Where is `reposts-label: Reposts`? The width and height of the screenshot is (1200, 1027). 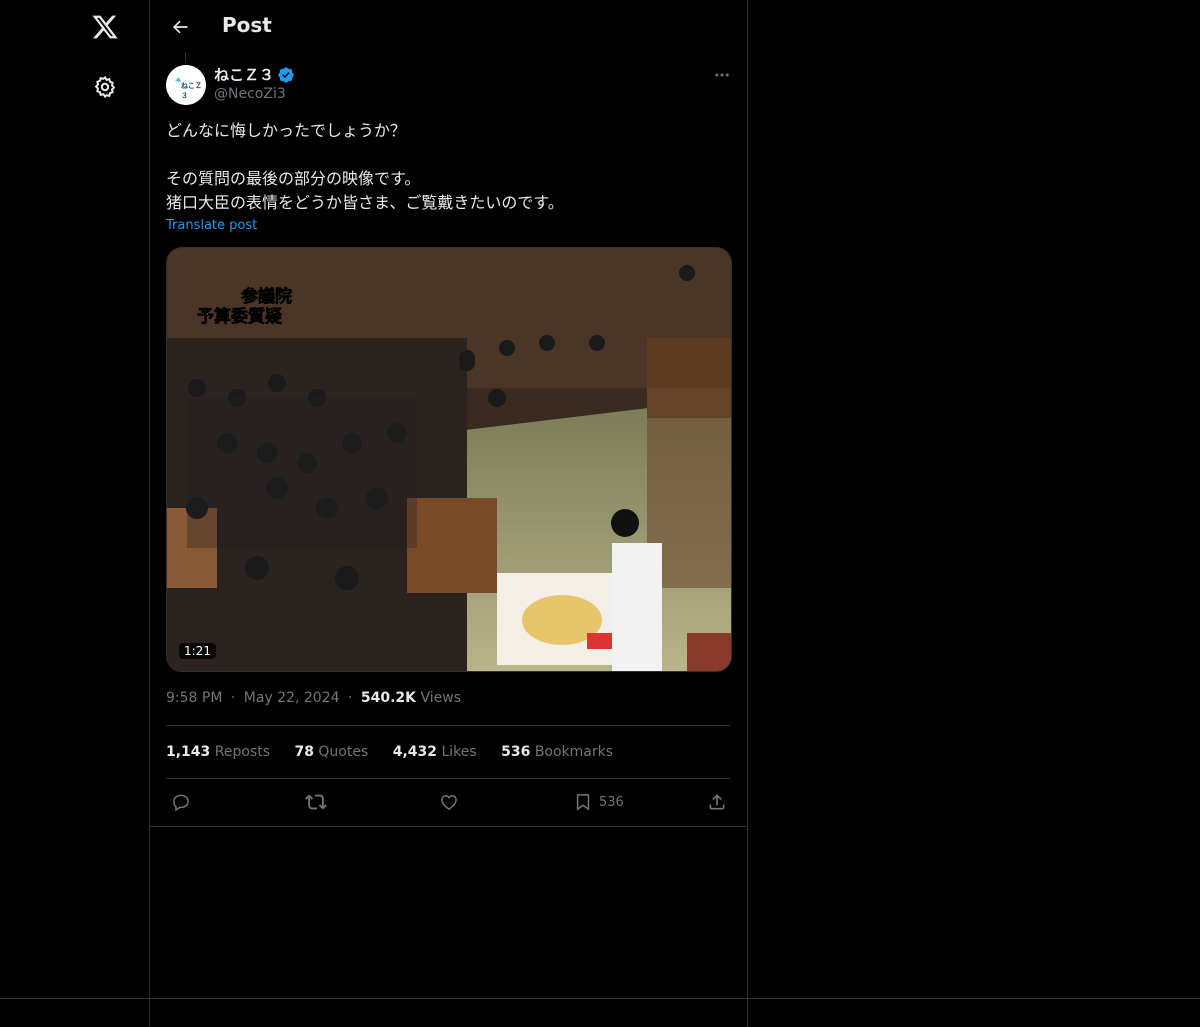 reposts-label: Reposts is located at coordinates (242, 752).